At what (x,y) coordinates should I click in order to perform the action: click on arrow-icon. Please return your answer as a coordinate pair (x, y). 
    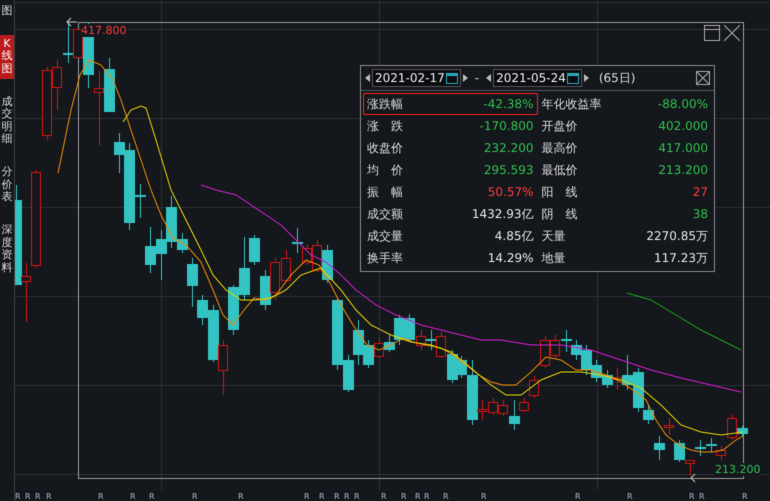
    Looking at the image, I should click on (72, 22).